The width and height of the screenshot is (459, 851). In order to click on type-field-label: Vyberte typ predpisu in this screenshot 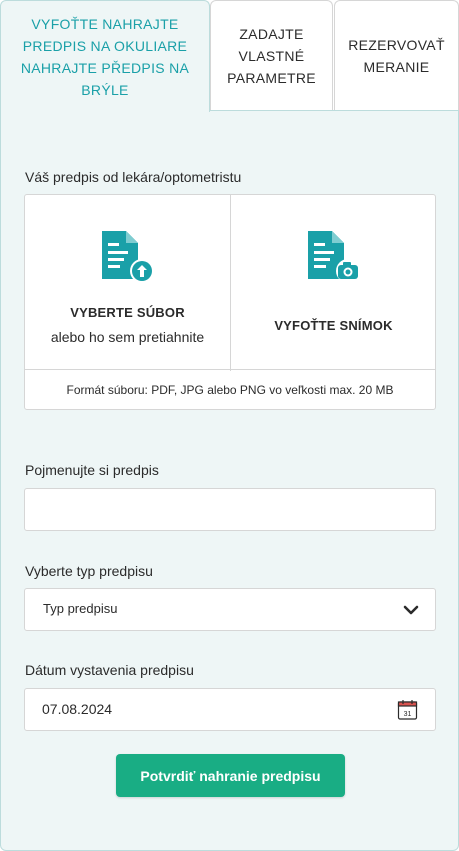, I will do `click(89, 571)`.